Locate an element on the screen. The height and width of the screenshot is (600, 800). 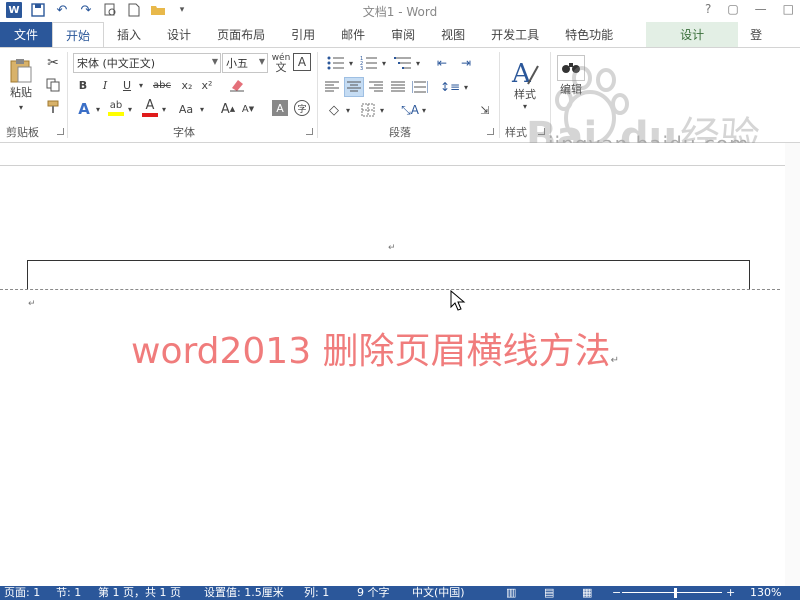
paste-button: 粘贴 is located at coordinates (21, 79).